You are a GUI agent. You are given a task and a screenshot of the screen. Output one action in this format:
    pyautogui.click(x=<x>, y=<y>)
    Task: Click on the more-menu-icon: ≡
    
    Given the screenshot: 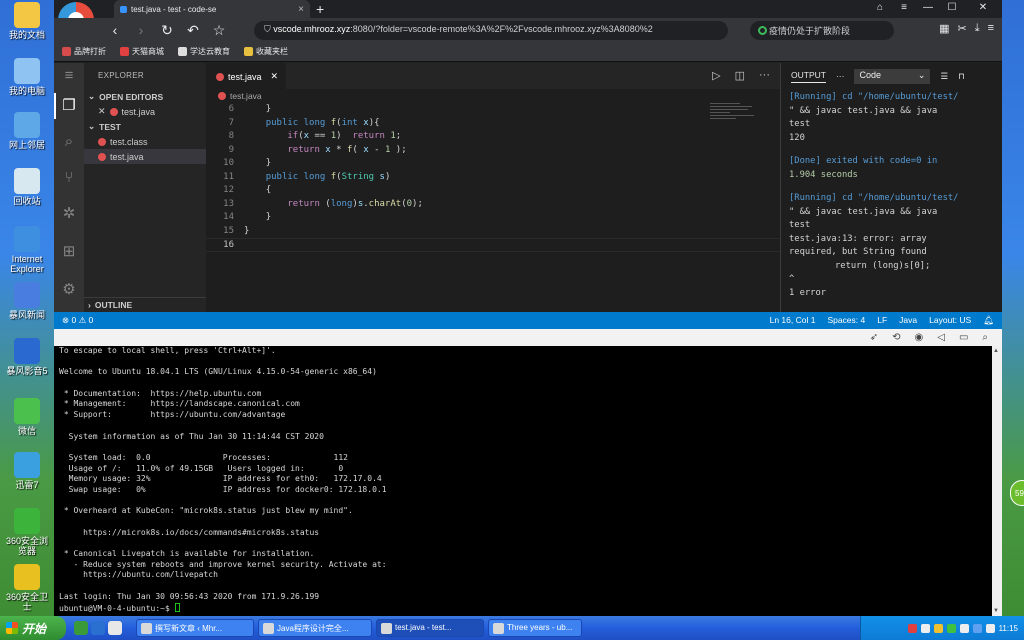 What is the action you would take?
    pyautogui.click(x=991, y=28)
    